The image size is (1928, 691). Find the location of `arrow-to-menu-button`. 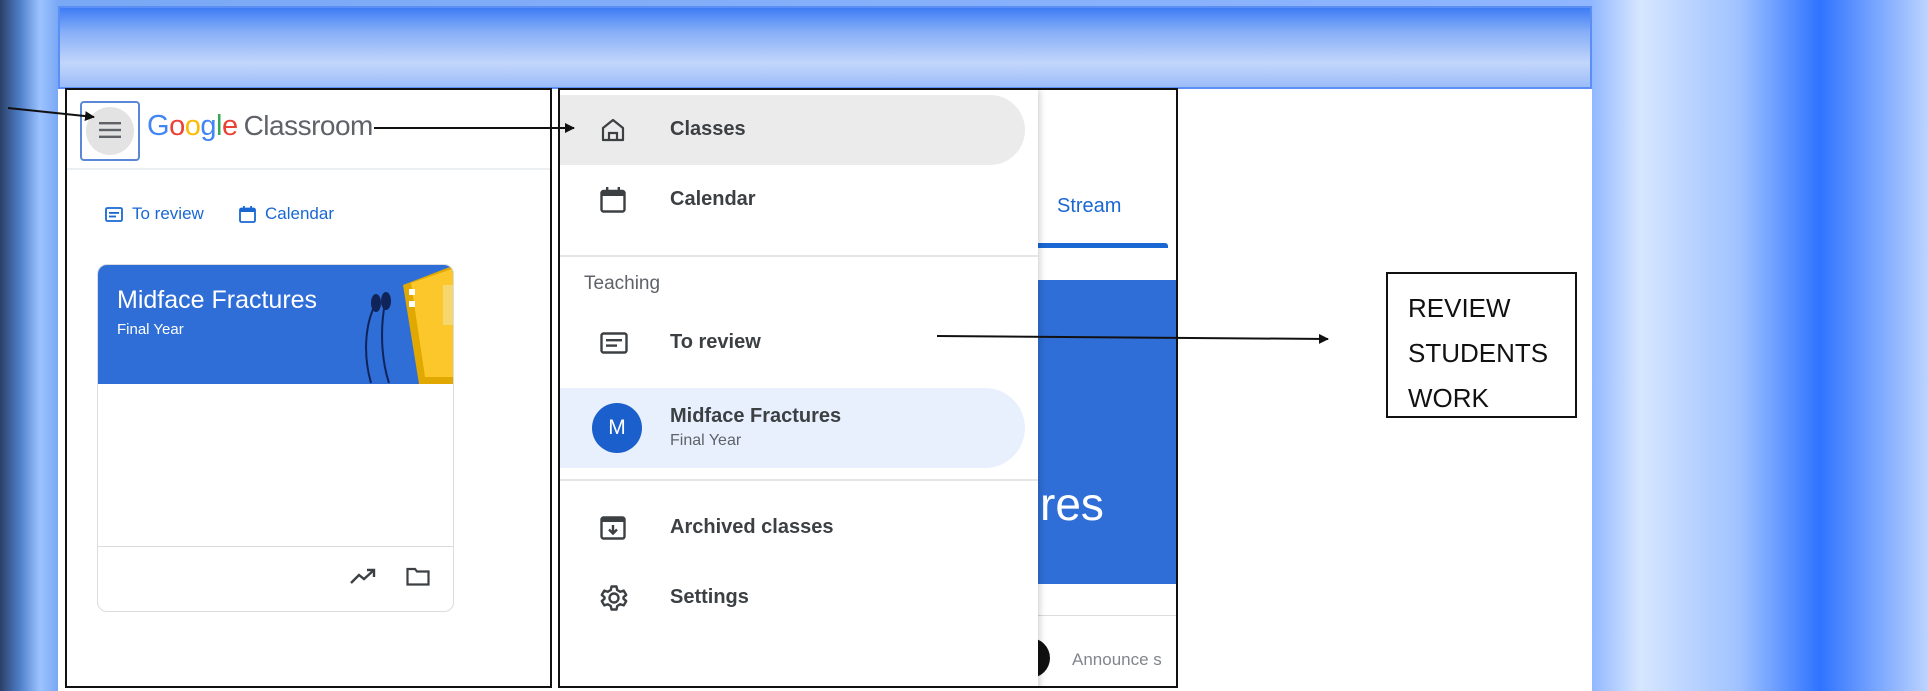

arrow-to-menu-button is located at coordinates (51, 114).